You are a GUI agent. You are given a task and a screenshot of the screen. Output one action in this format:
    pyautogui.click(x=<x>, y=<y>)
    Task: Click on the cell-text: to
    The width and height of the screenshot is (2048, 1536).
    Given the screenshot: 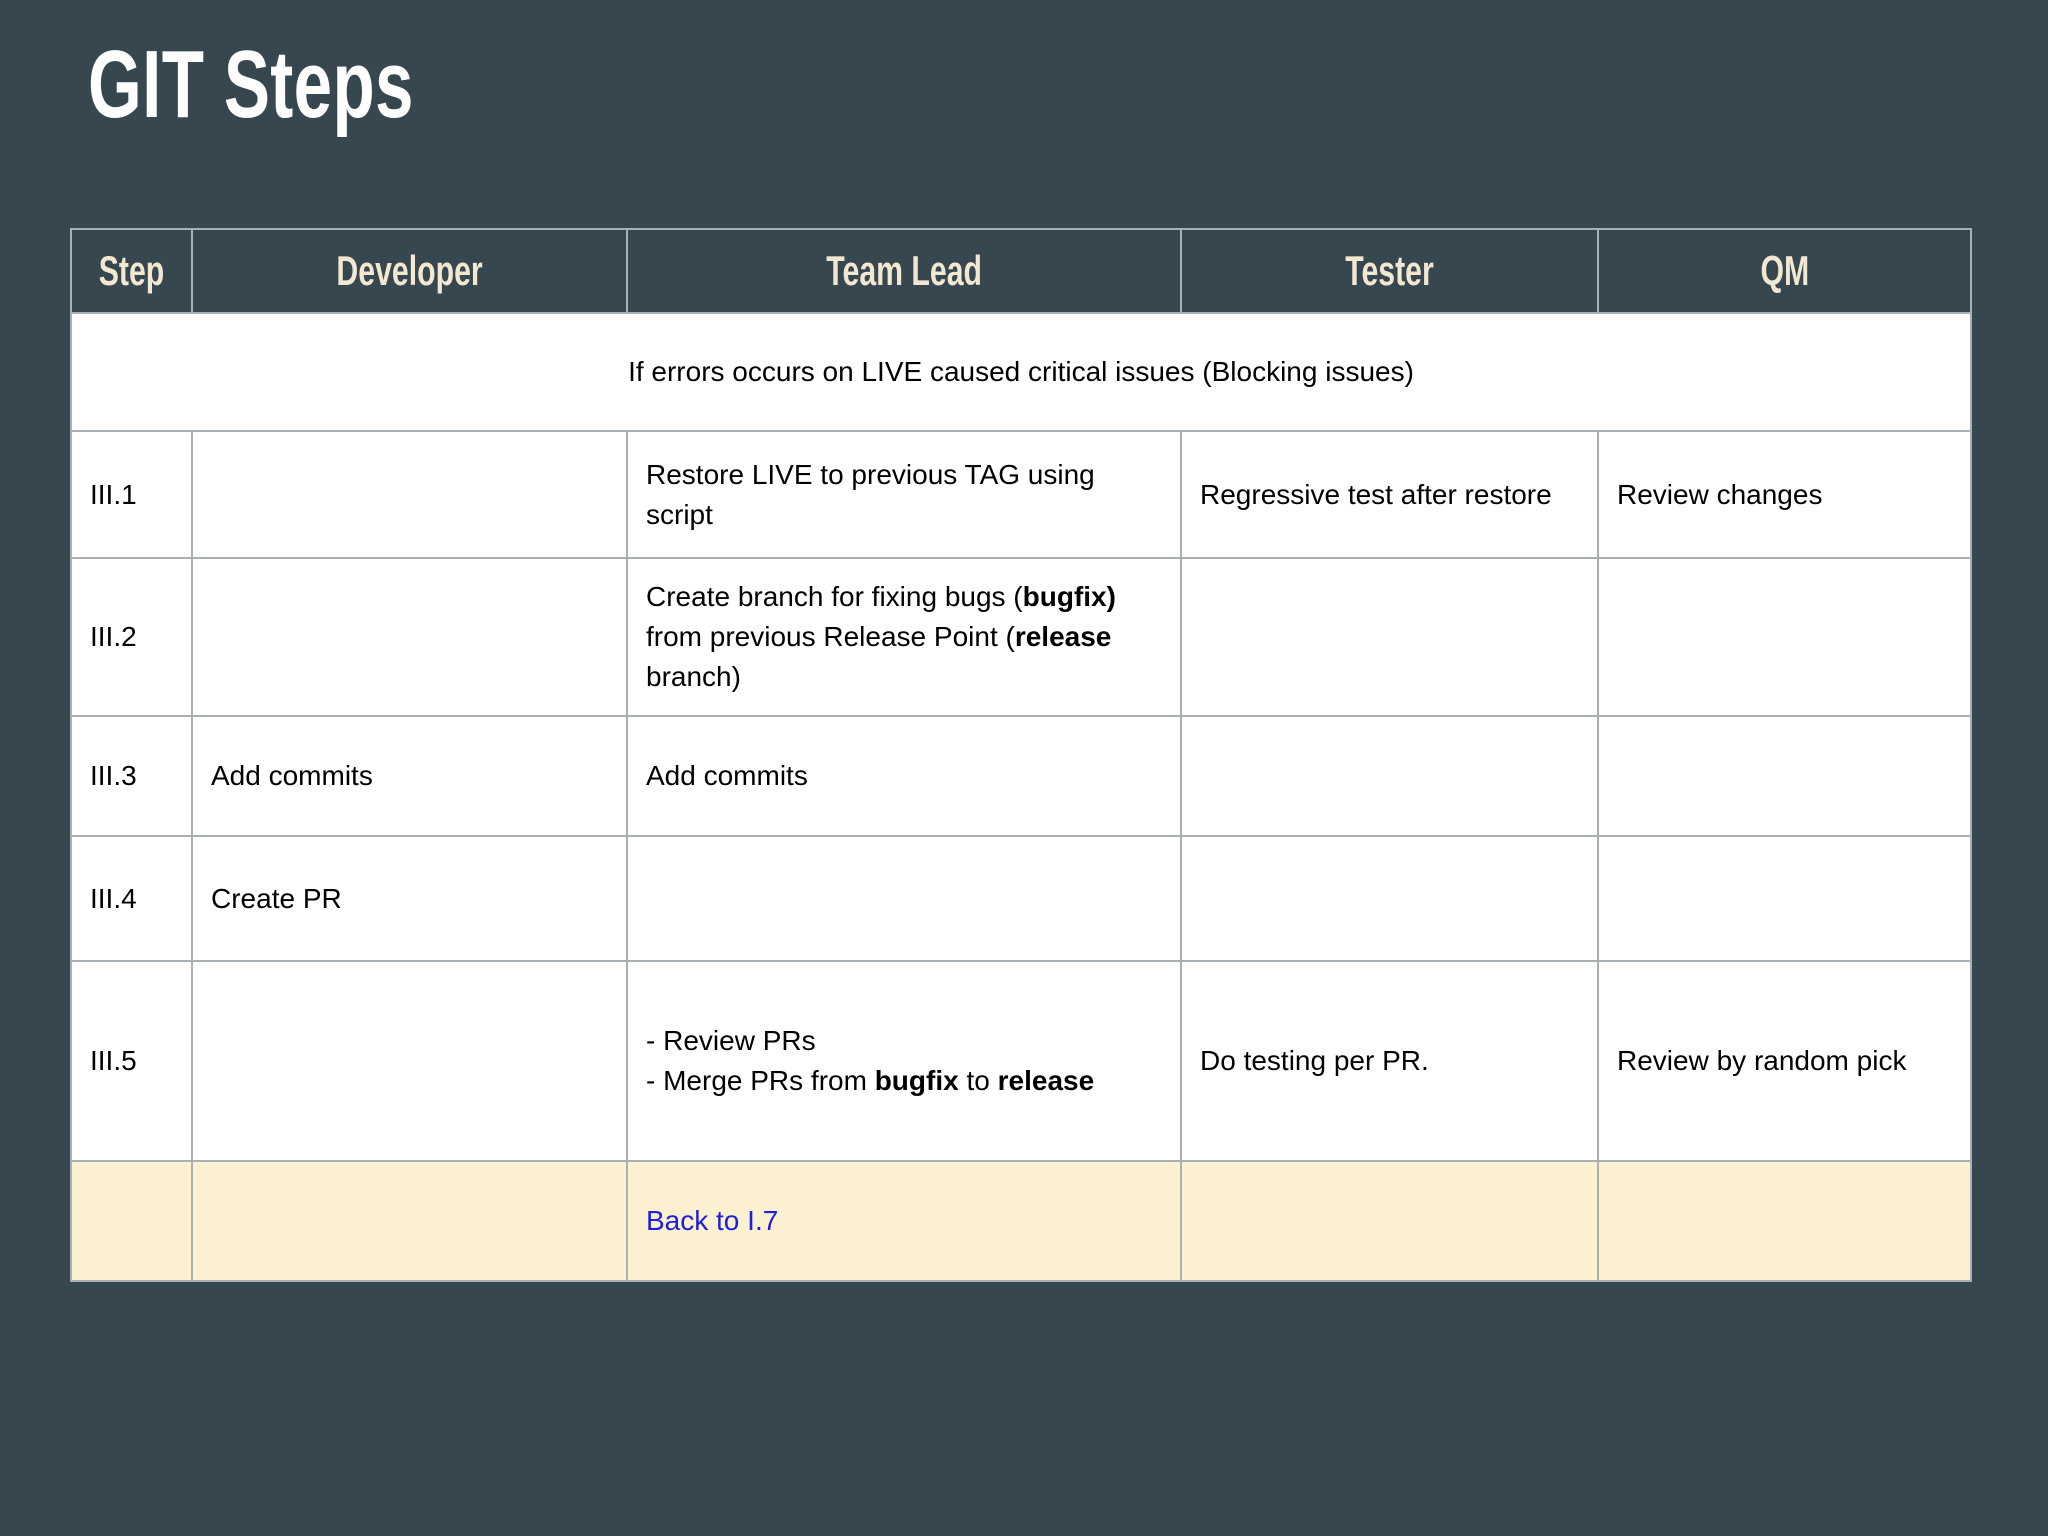 What is the action you would take?
    pyautogui.click(x=978, y=1080)
    